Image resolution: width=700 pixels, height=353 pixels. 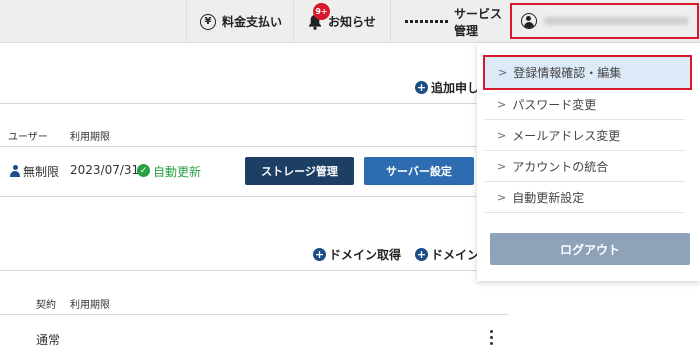 I want to click on logout-button: ログアウト, so click(x=590, y=249).